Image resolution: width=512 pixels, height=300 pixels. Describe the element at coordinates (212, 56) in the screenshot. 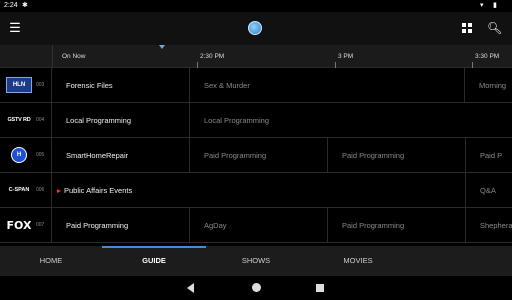

I see `time-slot-230: 2:30 PM` at that location.